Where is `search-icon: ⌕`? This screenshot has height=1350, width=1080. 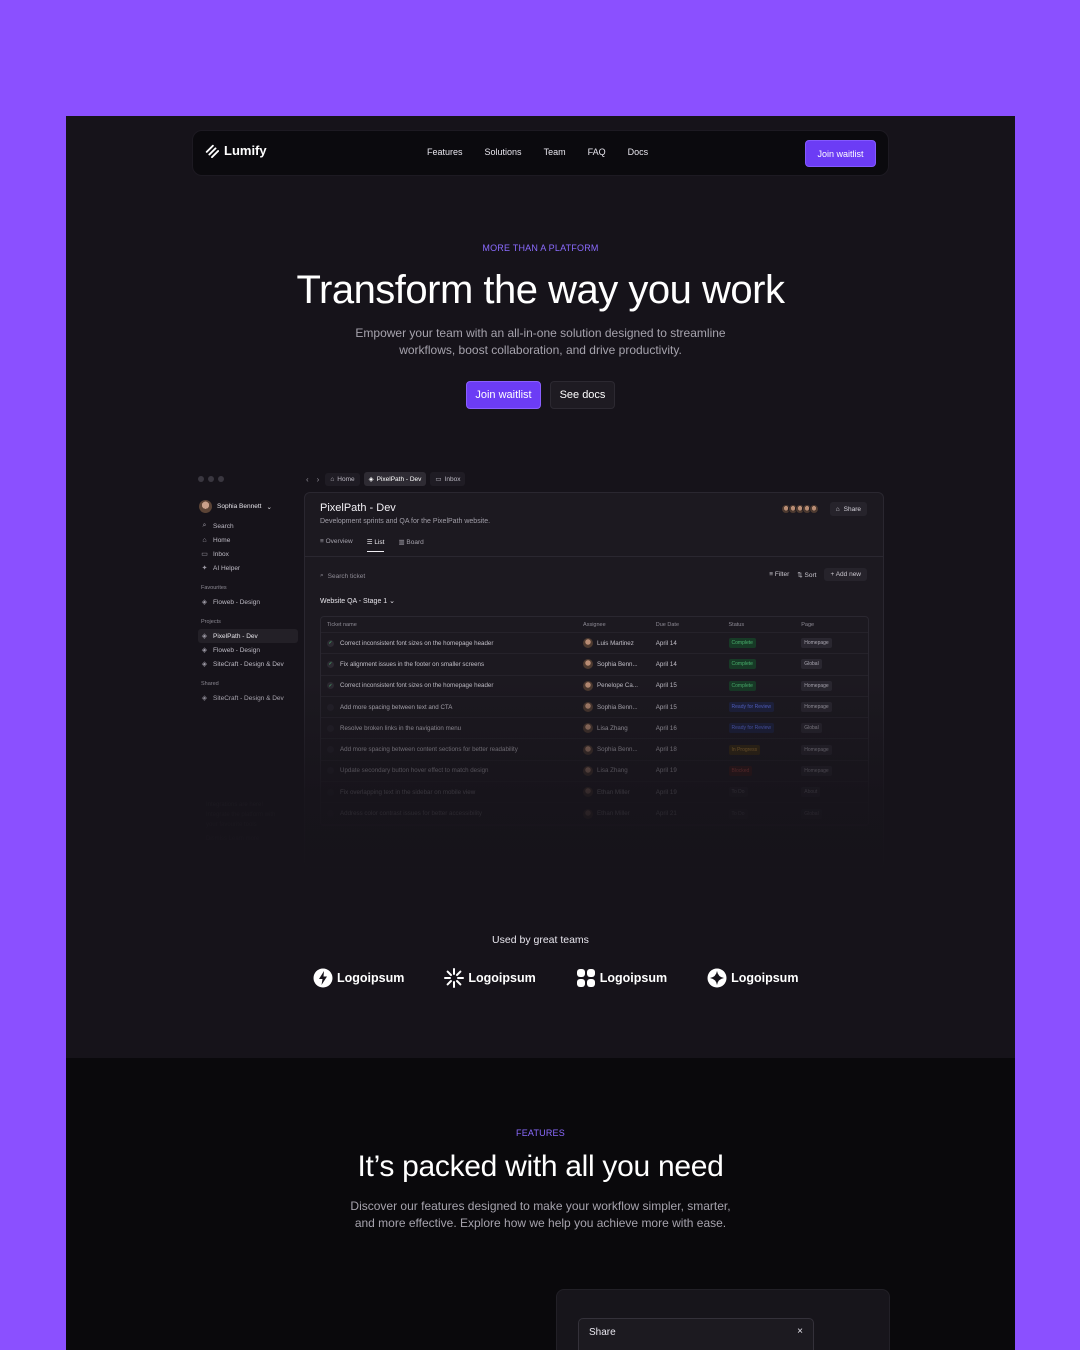
search-icon: ⌕ is located at coordinates (322, 575).